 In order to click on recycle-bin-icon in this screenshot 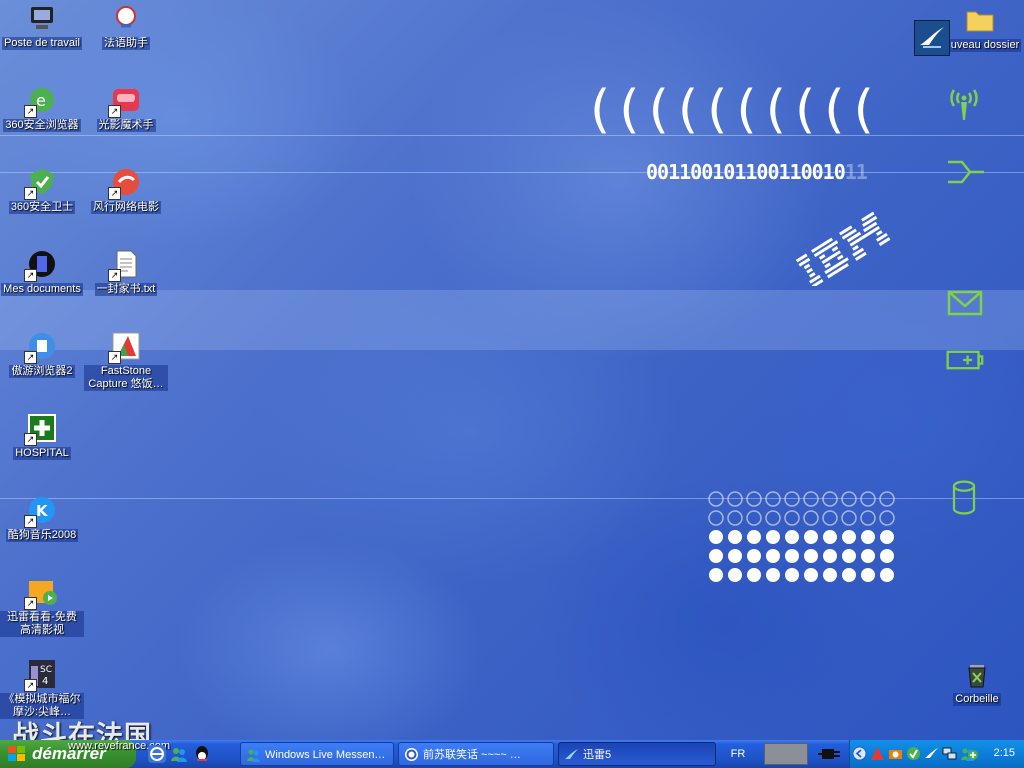, I will do `click(977, 674)`.